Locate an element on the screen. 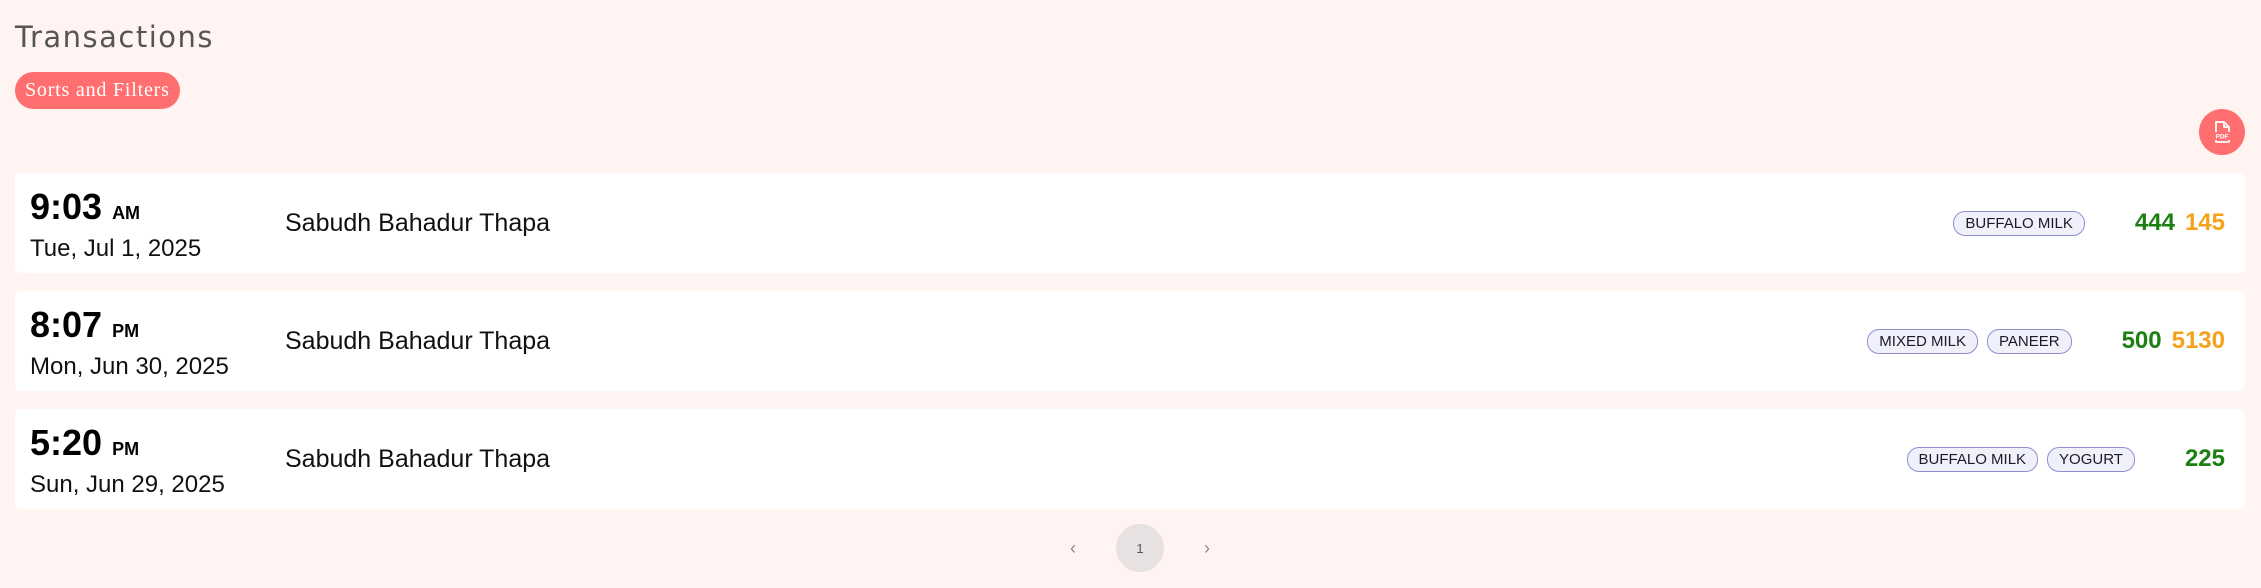  amount-primary: 444 is located at coordinates (2154, 222).